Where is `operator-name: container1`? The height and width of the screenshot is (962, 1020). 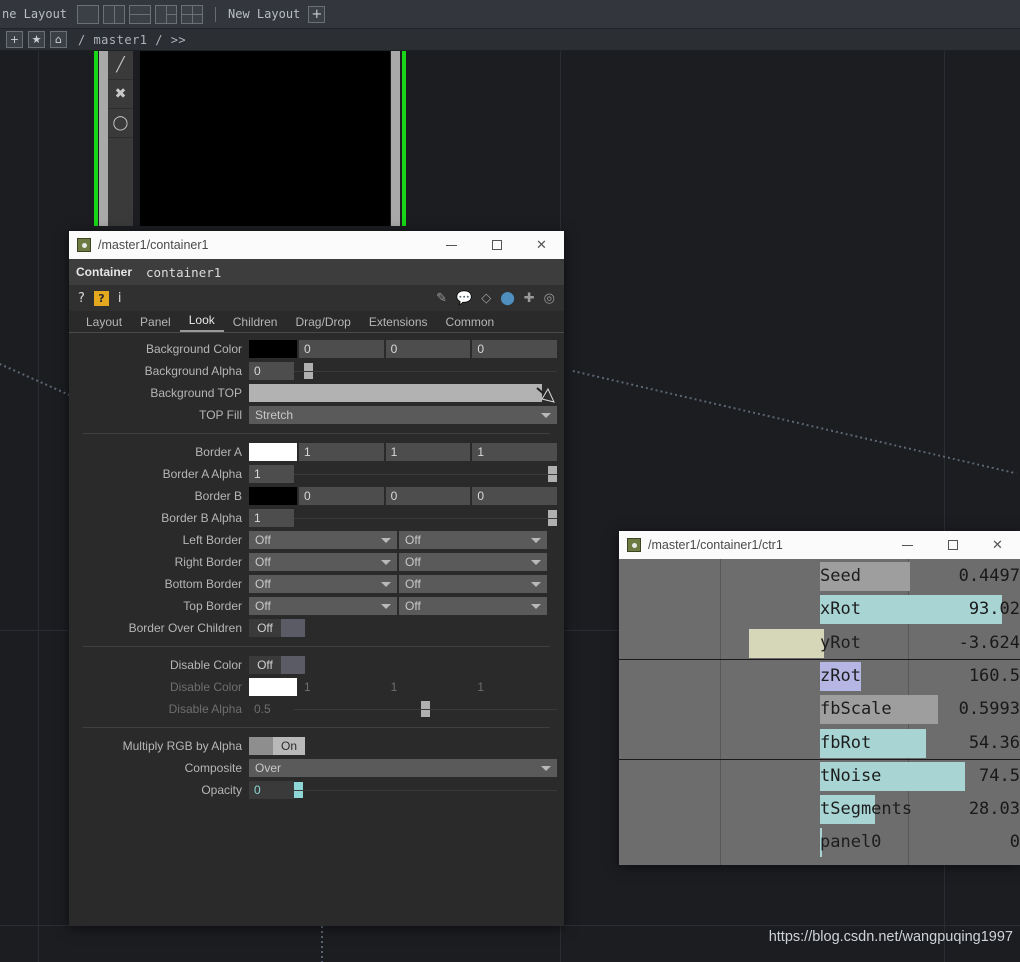
operator-name: container1 is located at coordinates (183, 272).